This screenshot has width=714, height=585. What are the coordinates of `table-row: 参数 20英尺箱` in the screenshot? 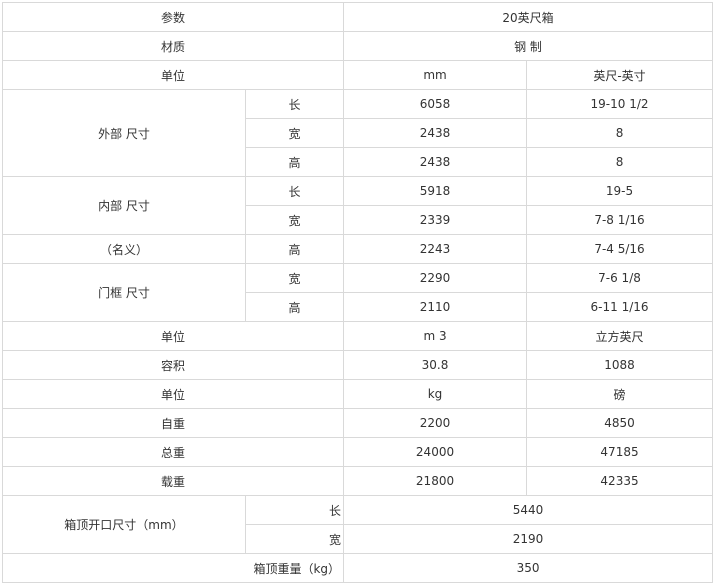 It's located at (357, 17).